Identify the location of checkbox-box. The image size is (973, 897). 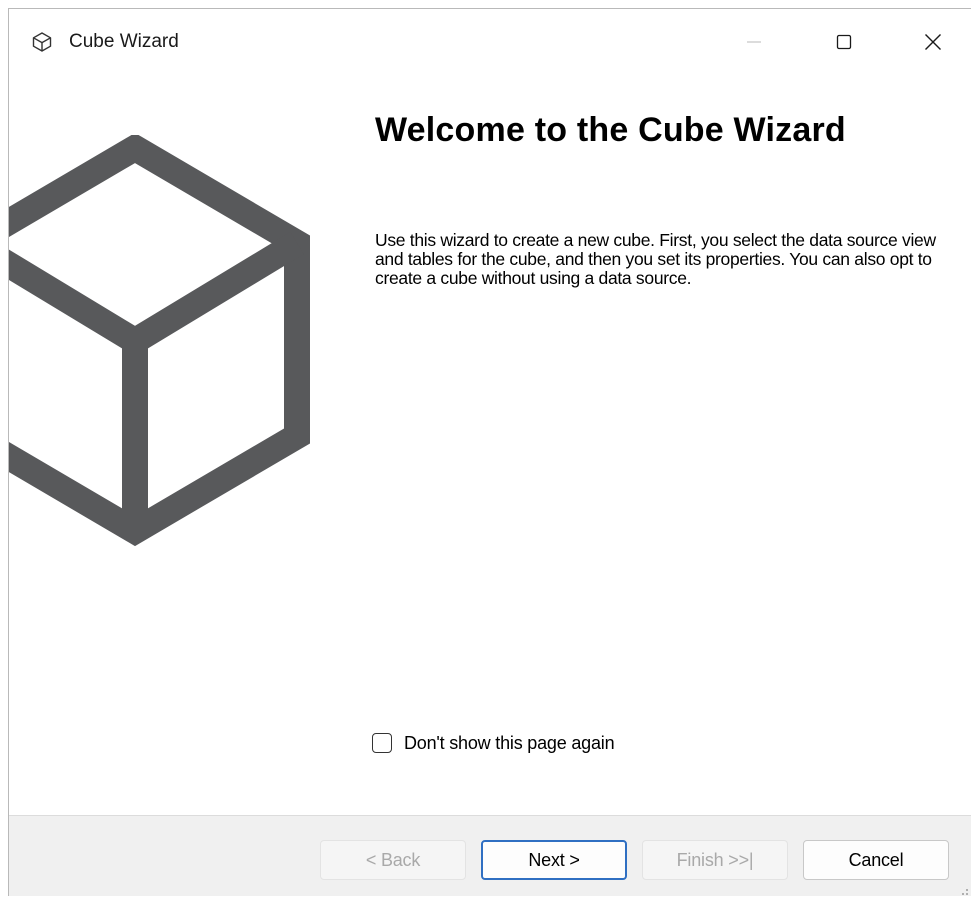
(382, 743).